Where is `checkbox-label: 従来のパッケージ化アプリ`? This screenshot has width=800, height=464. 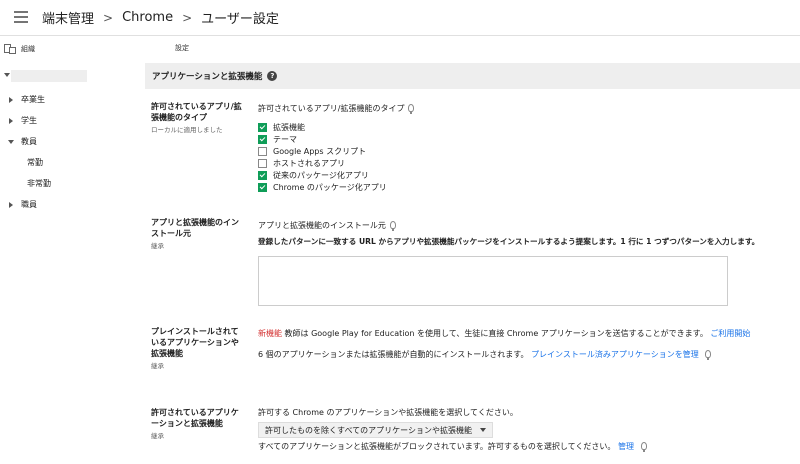
checkbox-label: 従来のパッケージ化アプリ is located at coordinates (321, 175).